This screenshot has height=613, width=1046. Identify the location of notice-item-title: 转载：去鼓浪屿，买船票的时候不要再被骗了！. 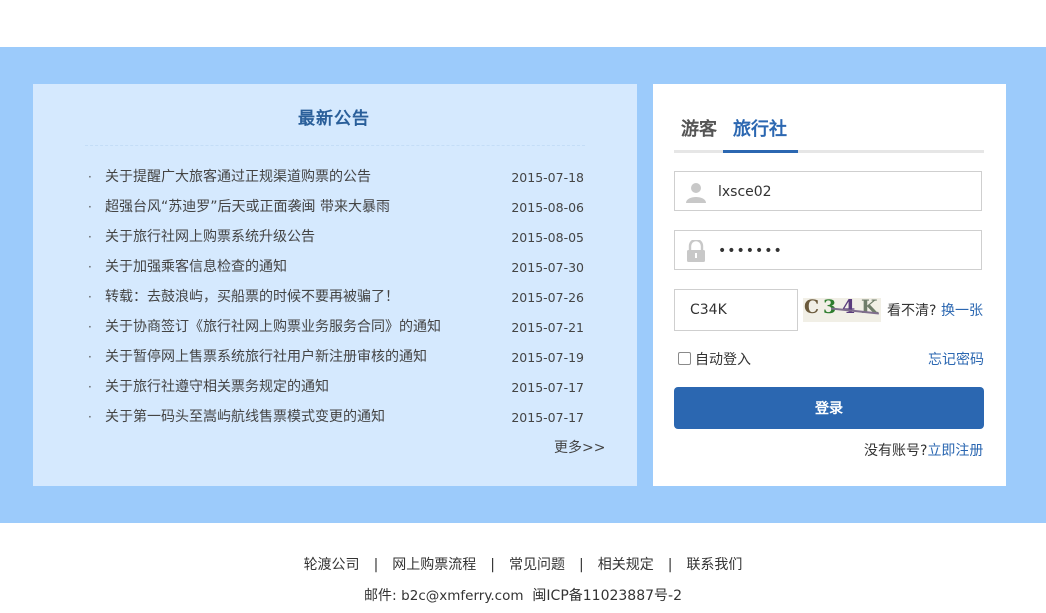
(252, 297).